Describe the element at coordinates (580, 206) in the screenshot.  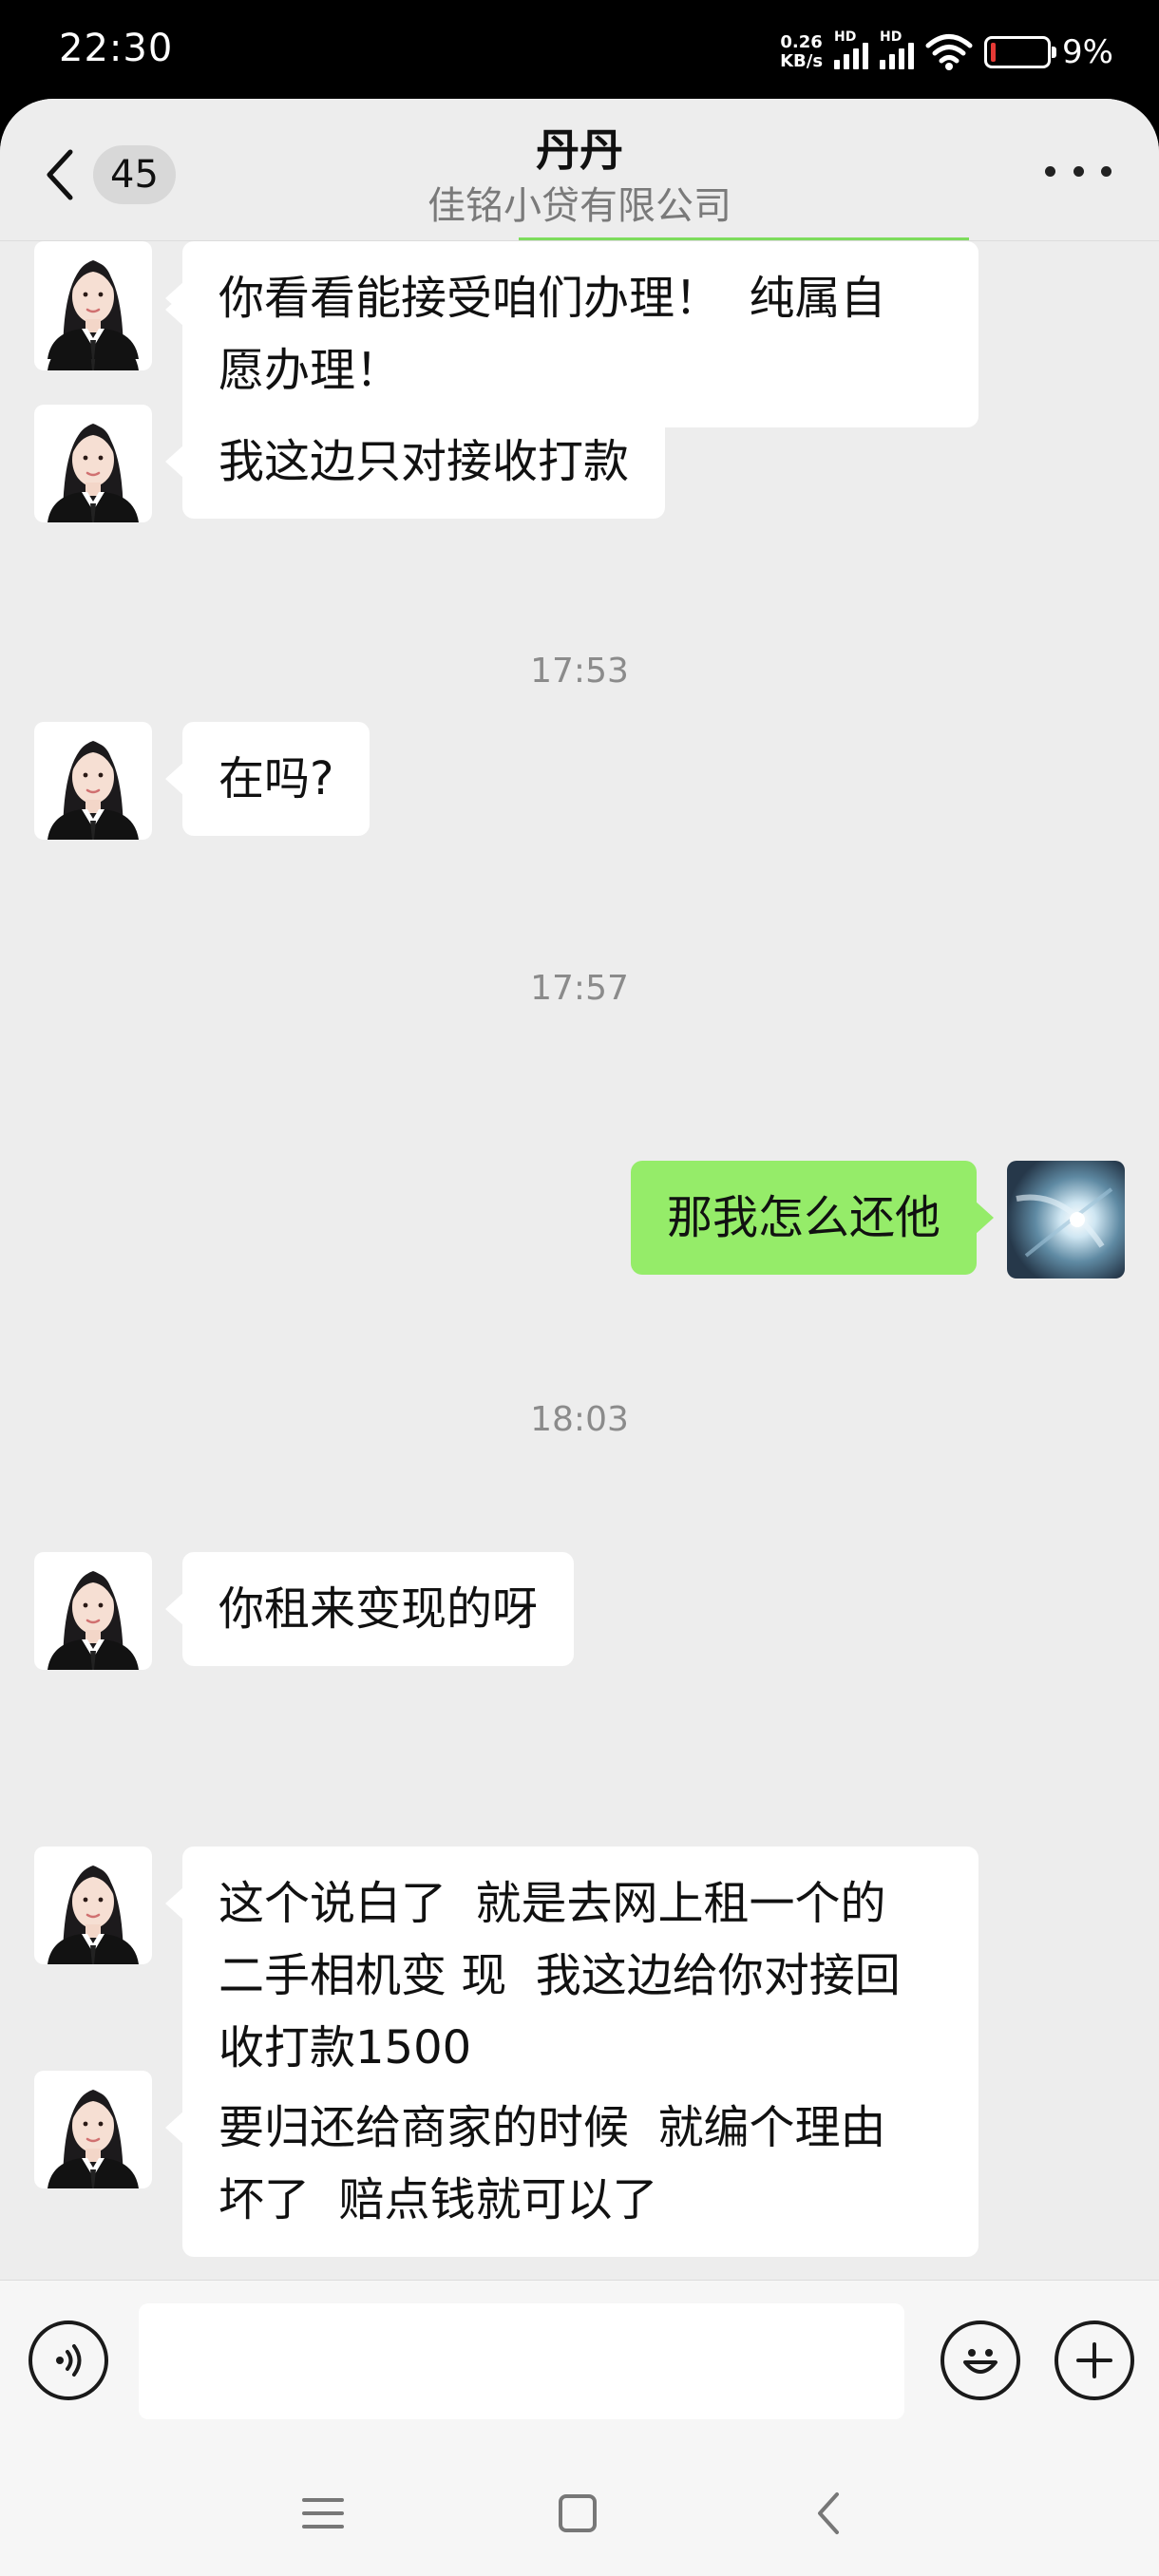
I see `chat-subtitle: 佳铭小贷有限公司` at that location.